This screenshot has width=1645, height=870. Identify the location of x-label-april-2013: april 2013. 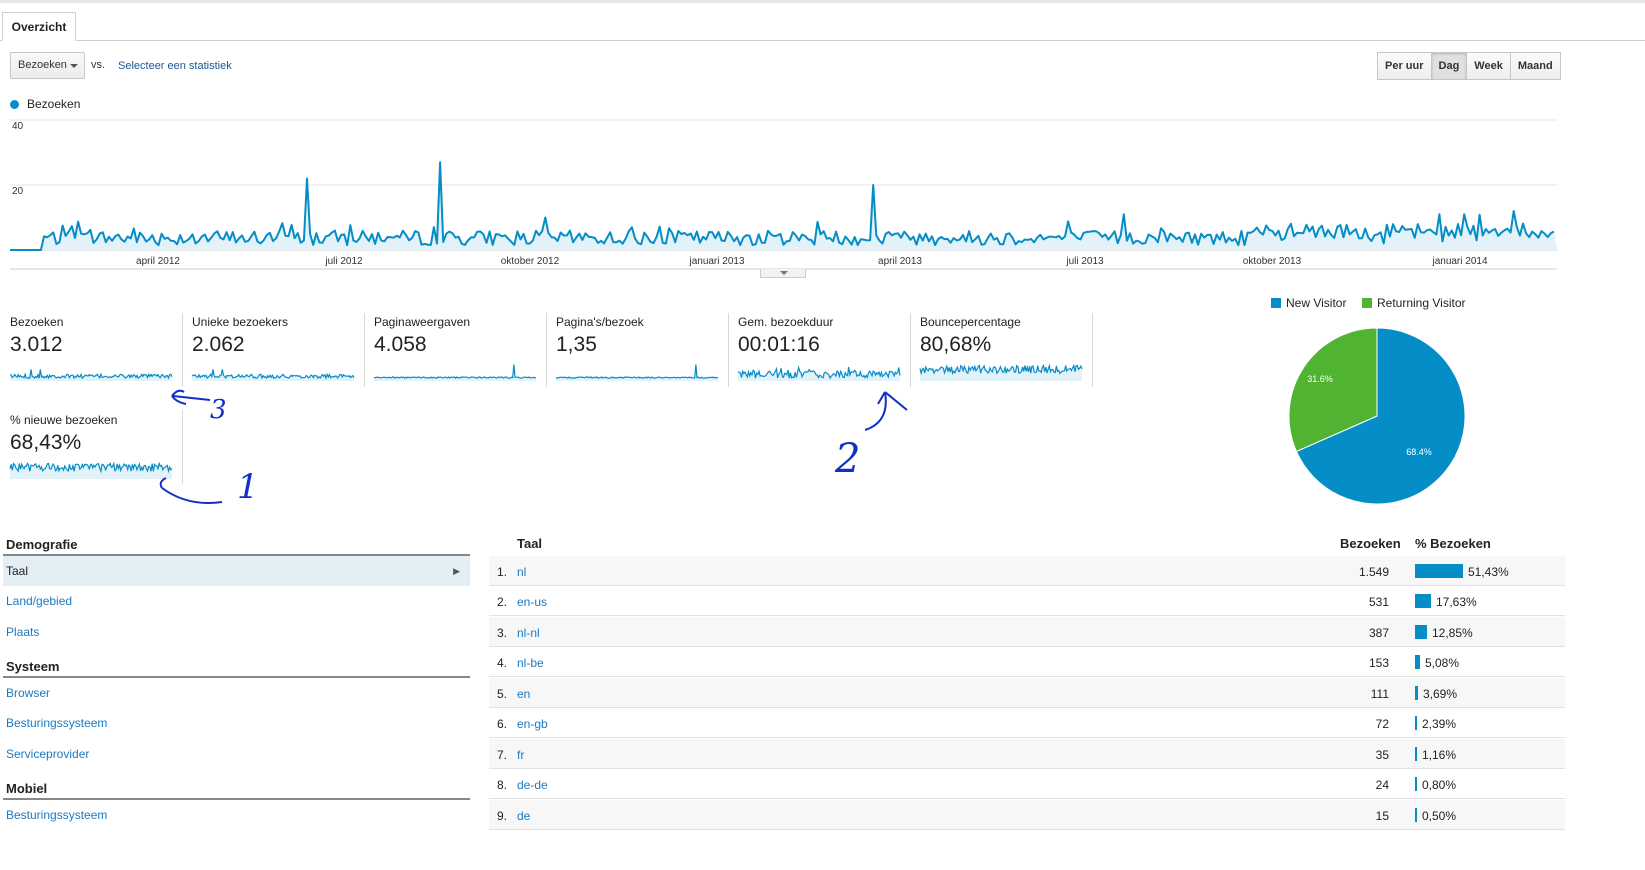
(900, 261).